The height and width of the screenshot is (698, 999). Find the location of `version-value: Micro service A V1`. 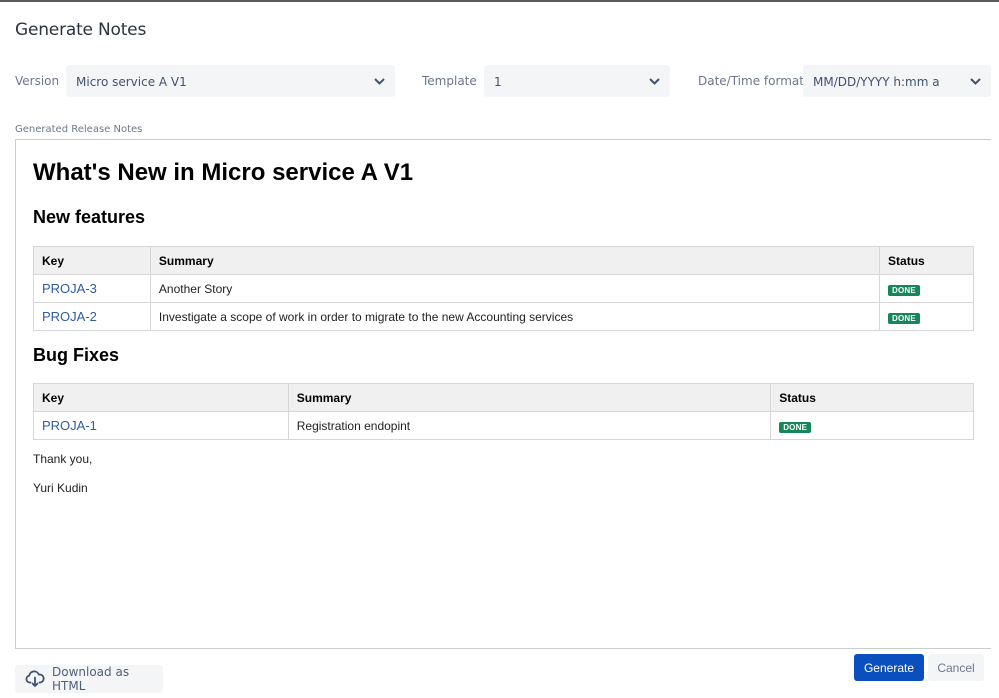

version-value: Micro service A V1 is located at coordinates (131, 82).